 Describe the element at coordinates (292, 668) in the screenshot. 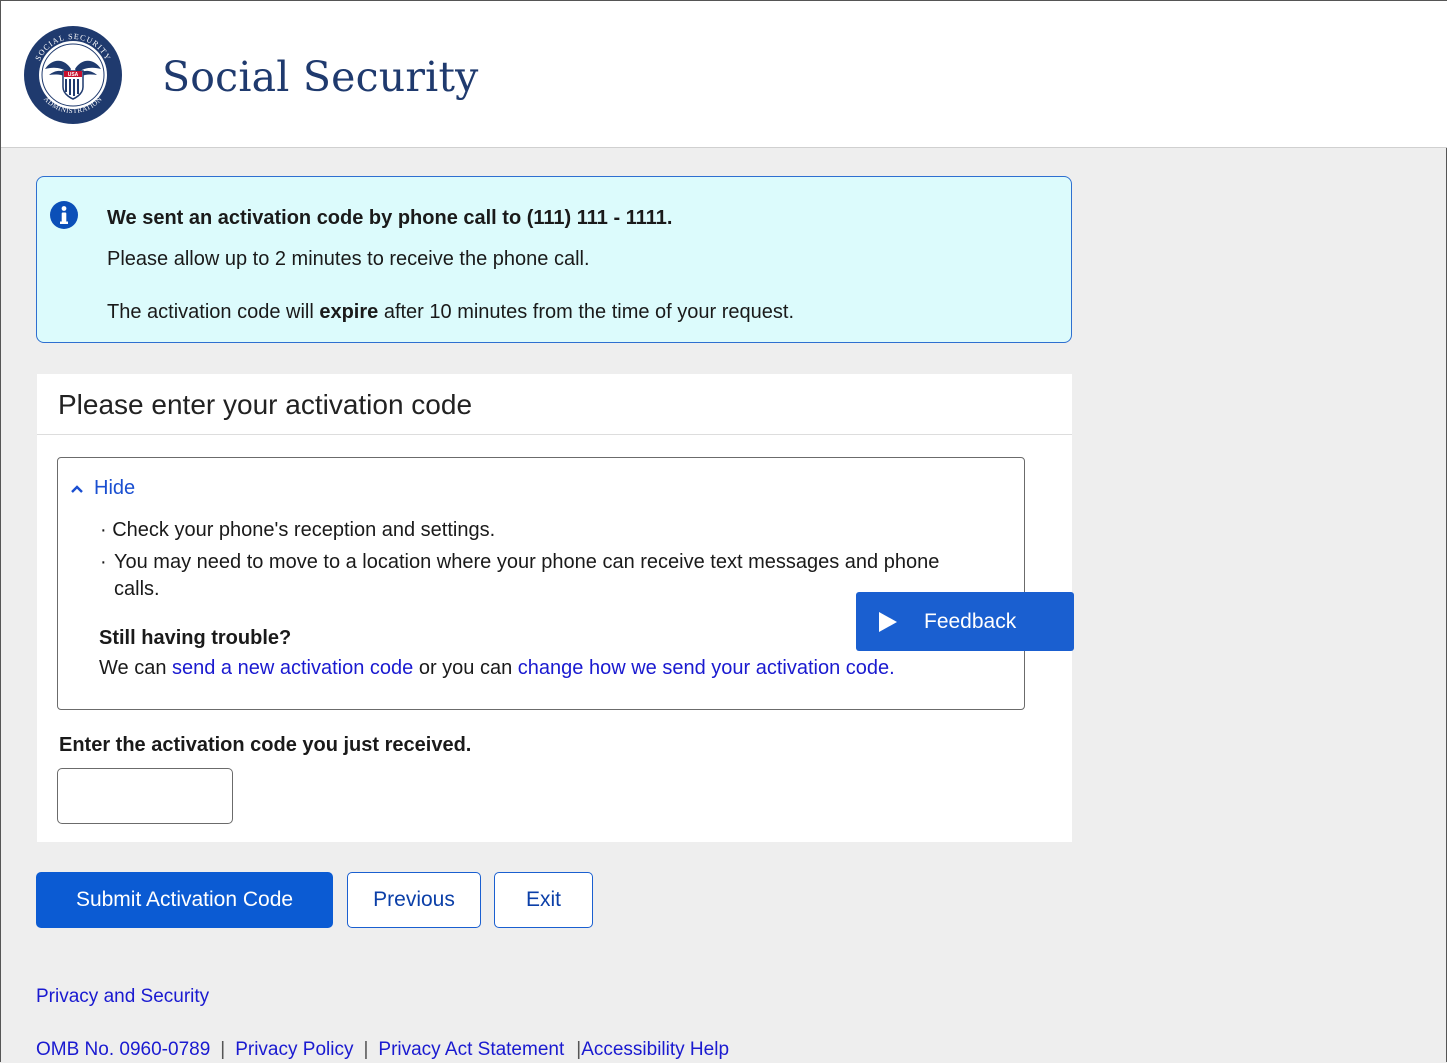

I see `send-new-code-link: send a new activation code` at that location.